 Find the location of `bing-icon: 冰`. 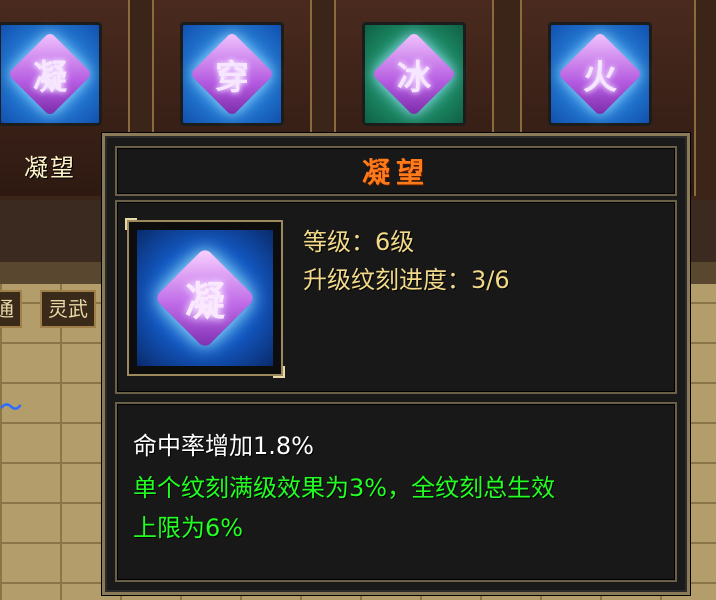

bing-icon: 冰 is located at coordinates (414, 74).